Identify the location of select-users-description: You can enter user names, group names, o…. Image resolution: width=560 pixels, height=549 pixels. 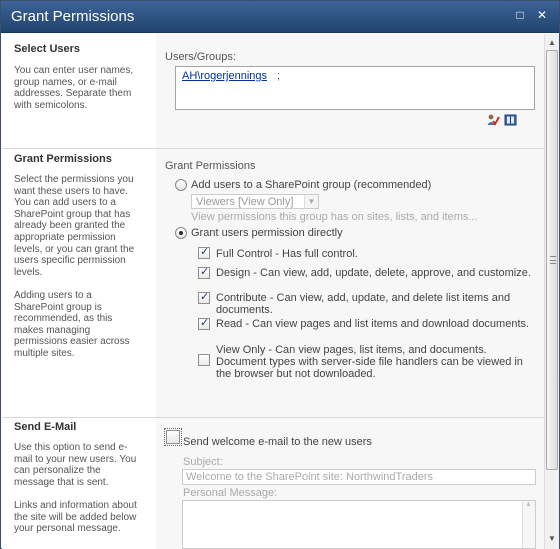
(74, 88).